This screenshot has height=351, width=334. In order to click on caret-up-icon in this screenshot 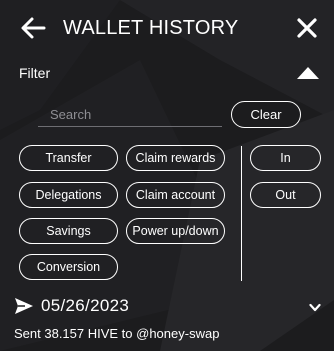, I will do `click(308, 73)`.